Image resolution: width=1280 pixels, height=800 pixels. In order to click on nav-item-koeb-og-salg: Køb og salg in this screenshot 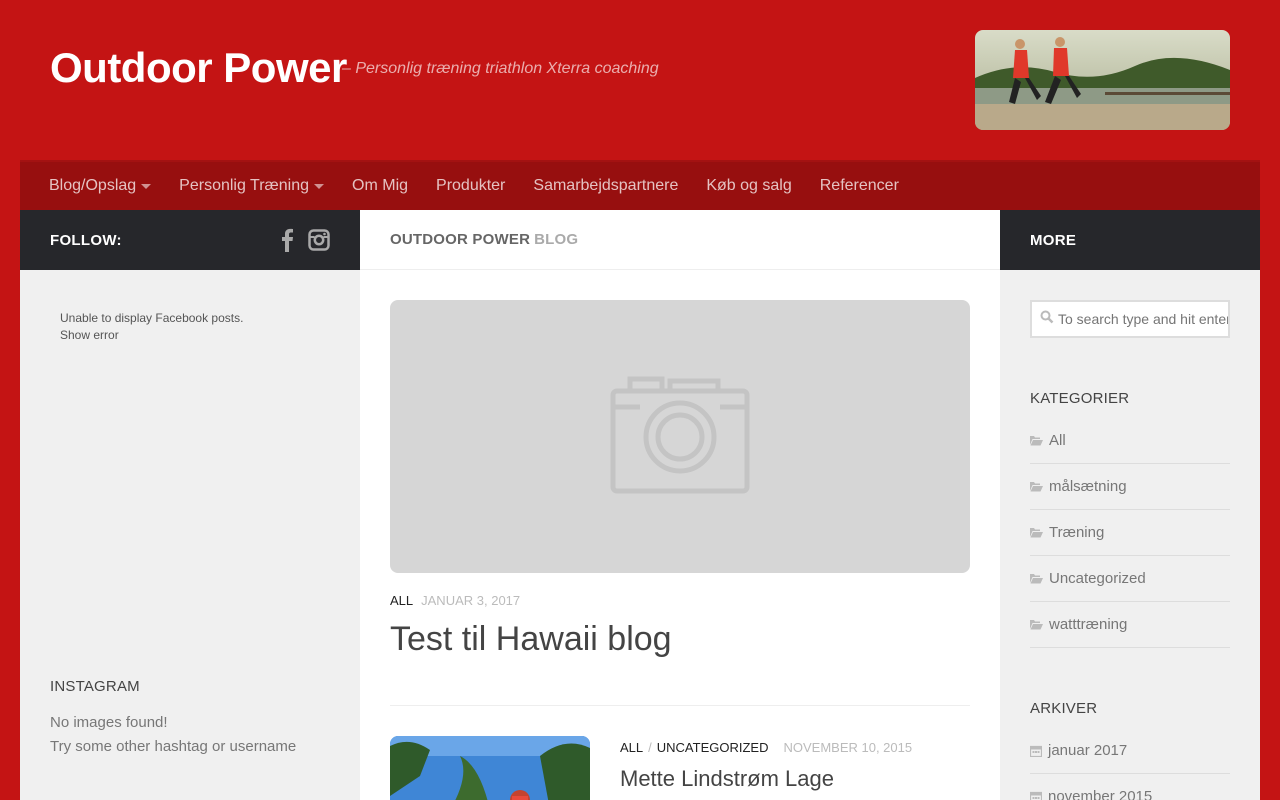, I will do `click(748, 186)`.